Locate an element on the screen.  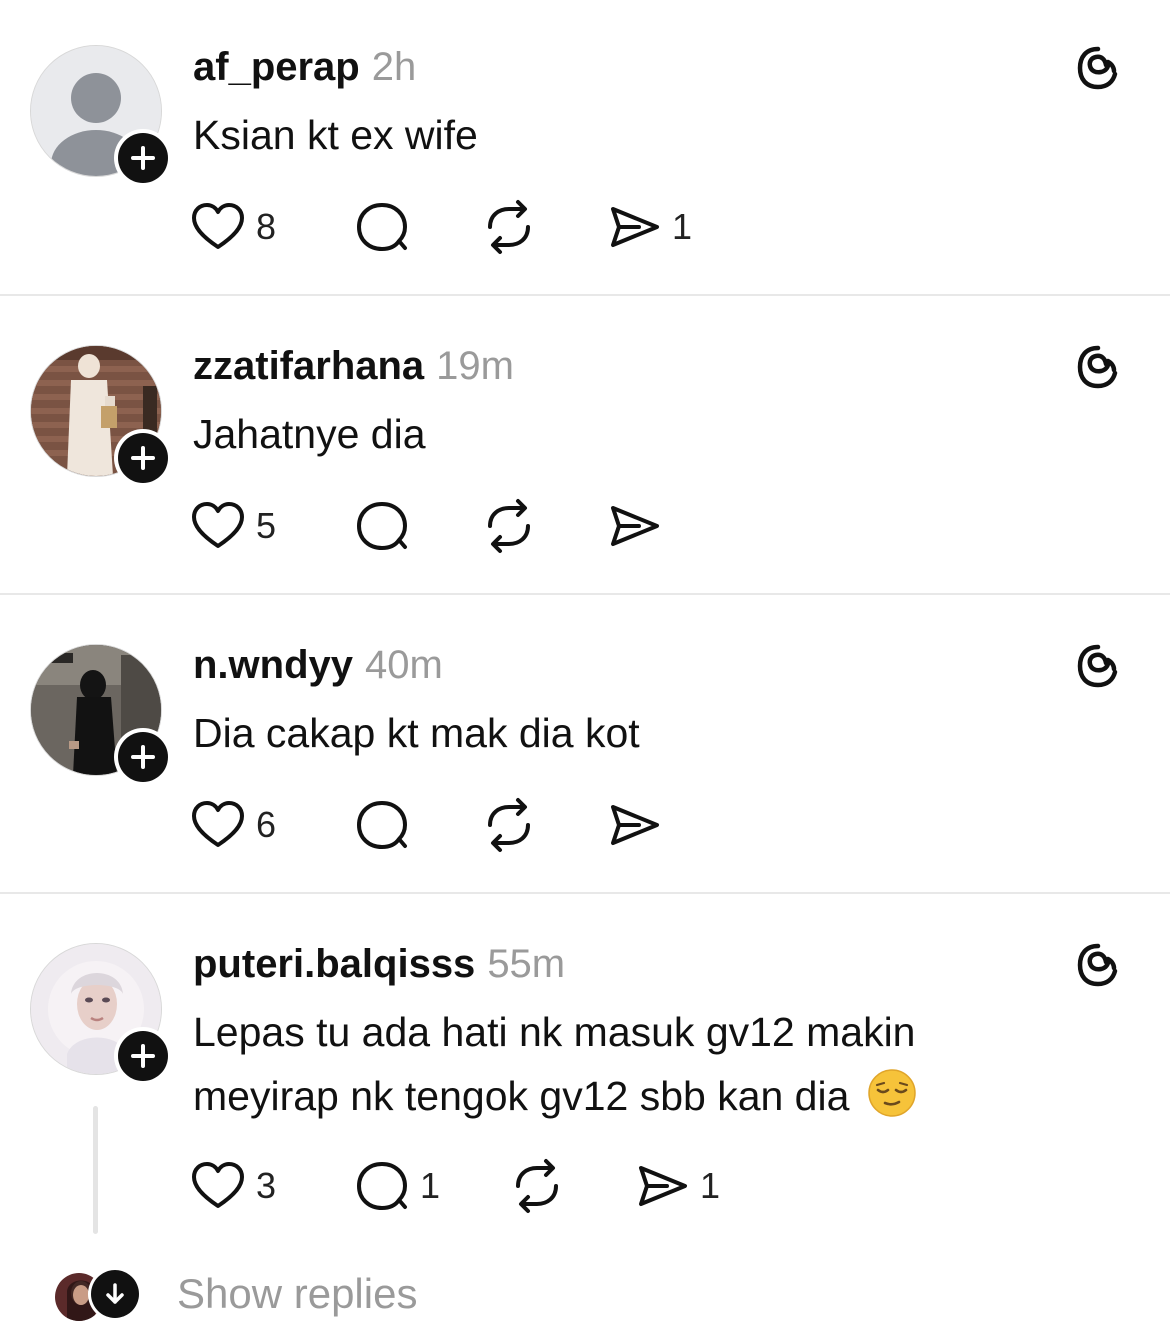
post-header: zzatifarhana 19m is located at coordinates (353, 366).